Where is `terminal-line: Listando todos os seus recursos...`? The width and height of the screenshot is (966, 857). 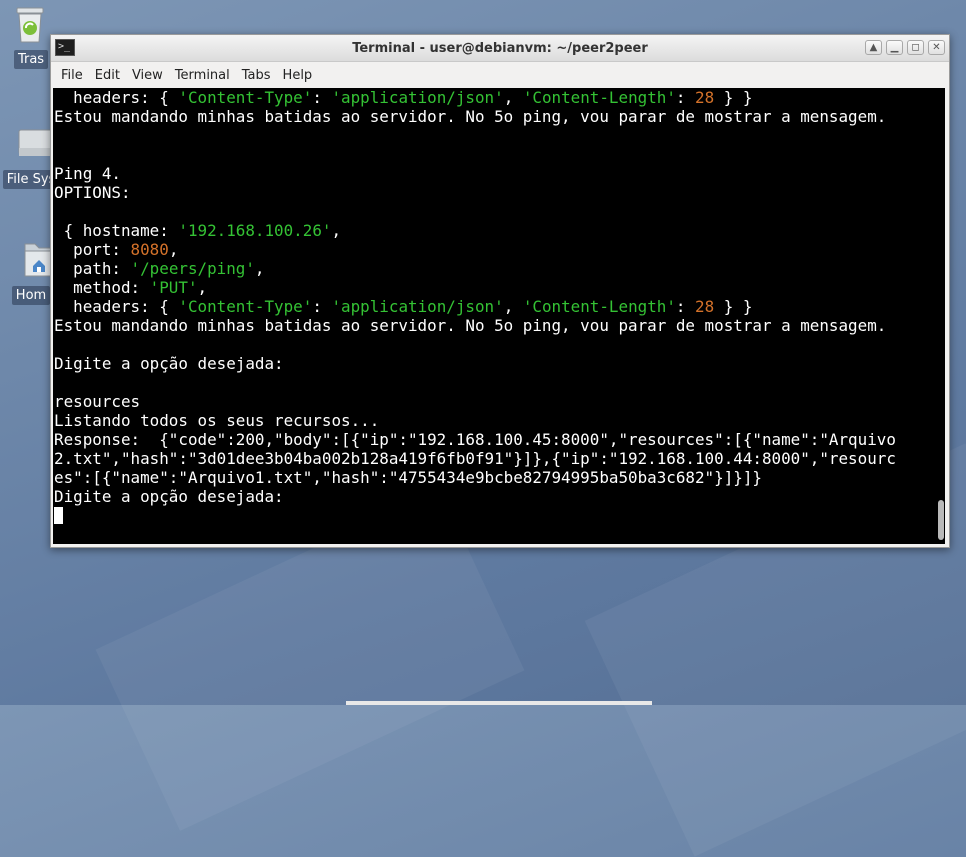 terminal-line: Listando todos os seus recursos... is located at coordinates (216, 420).